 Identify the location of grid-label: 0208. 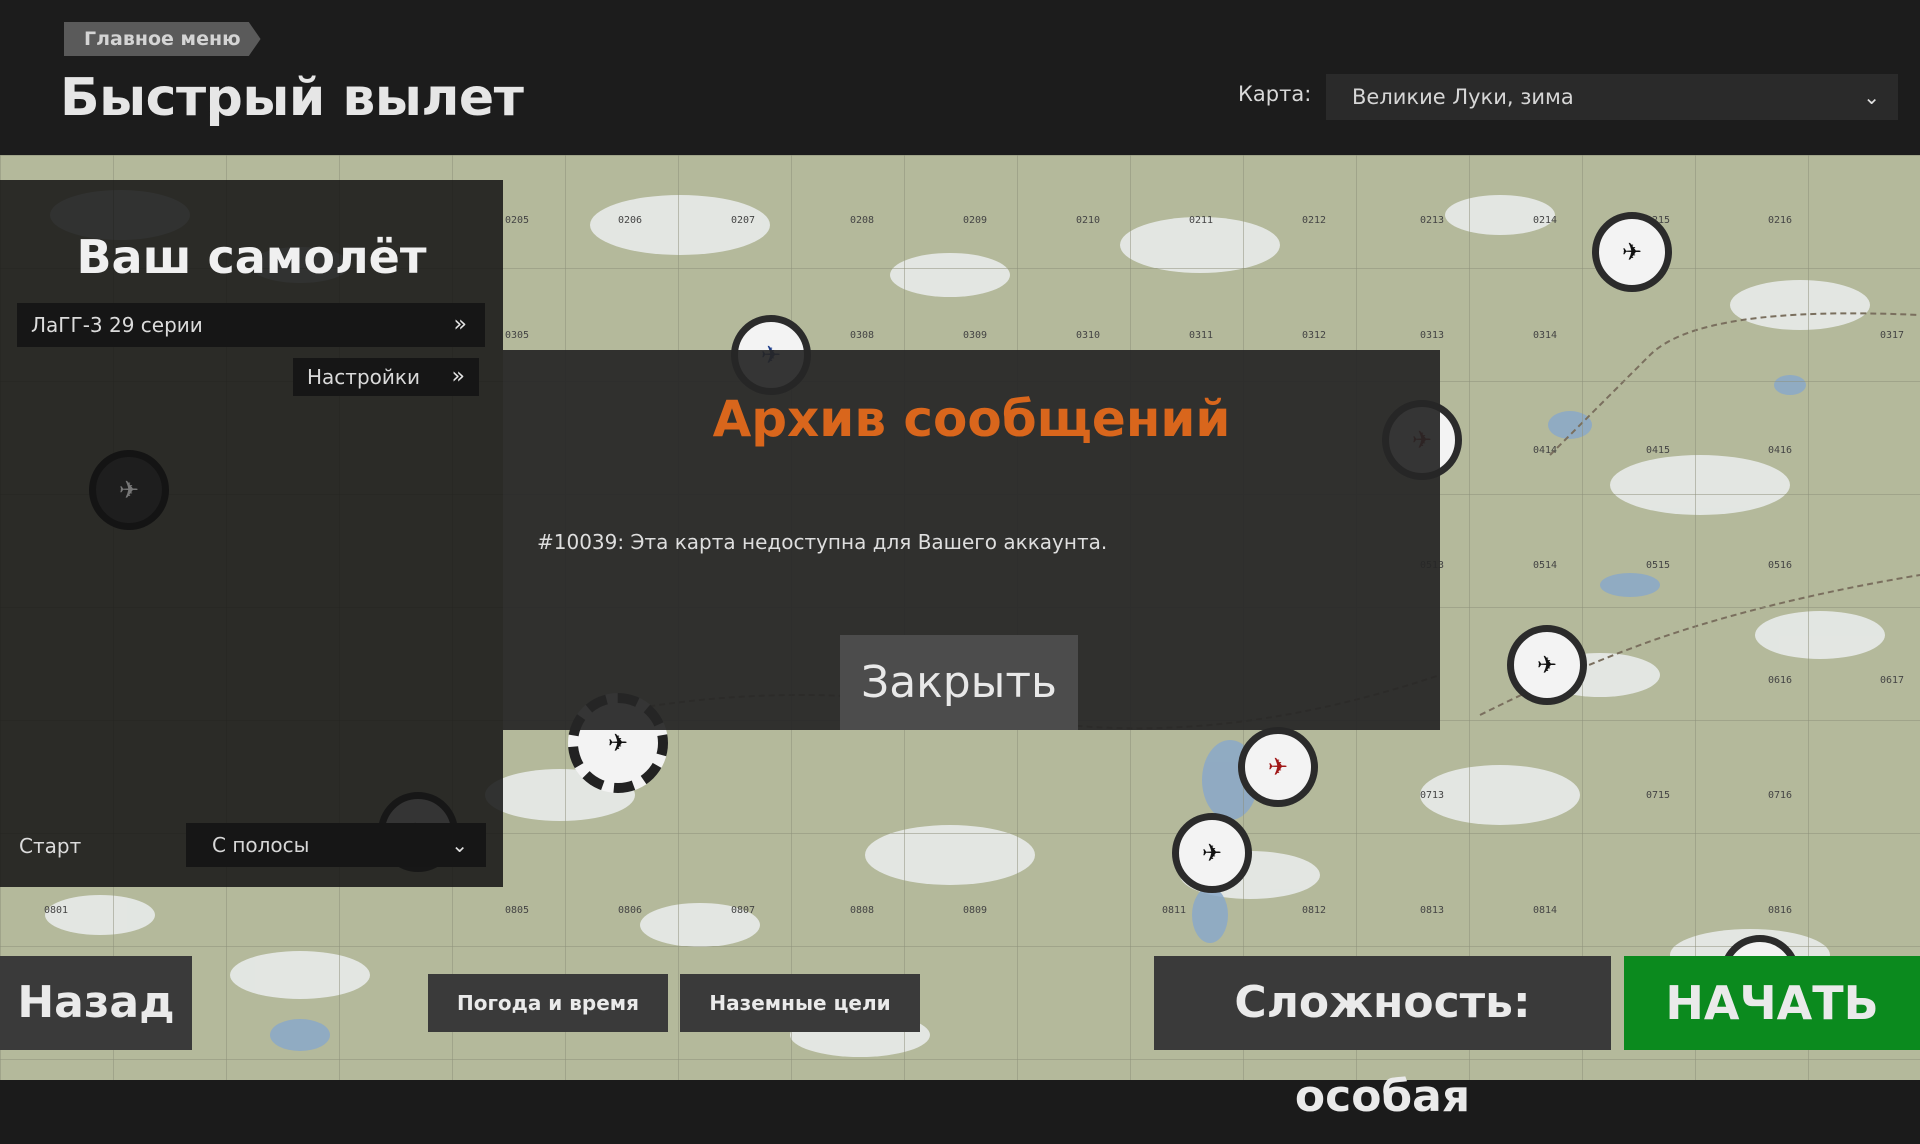
(862, 220).